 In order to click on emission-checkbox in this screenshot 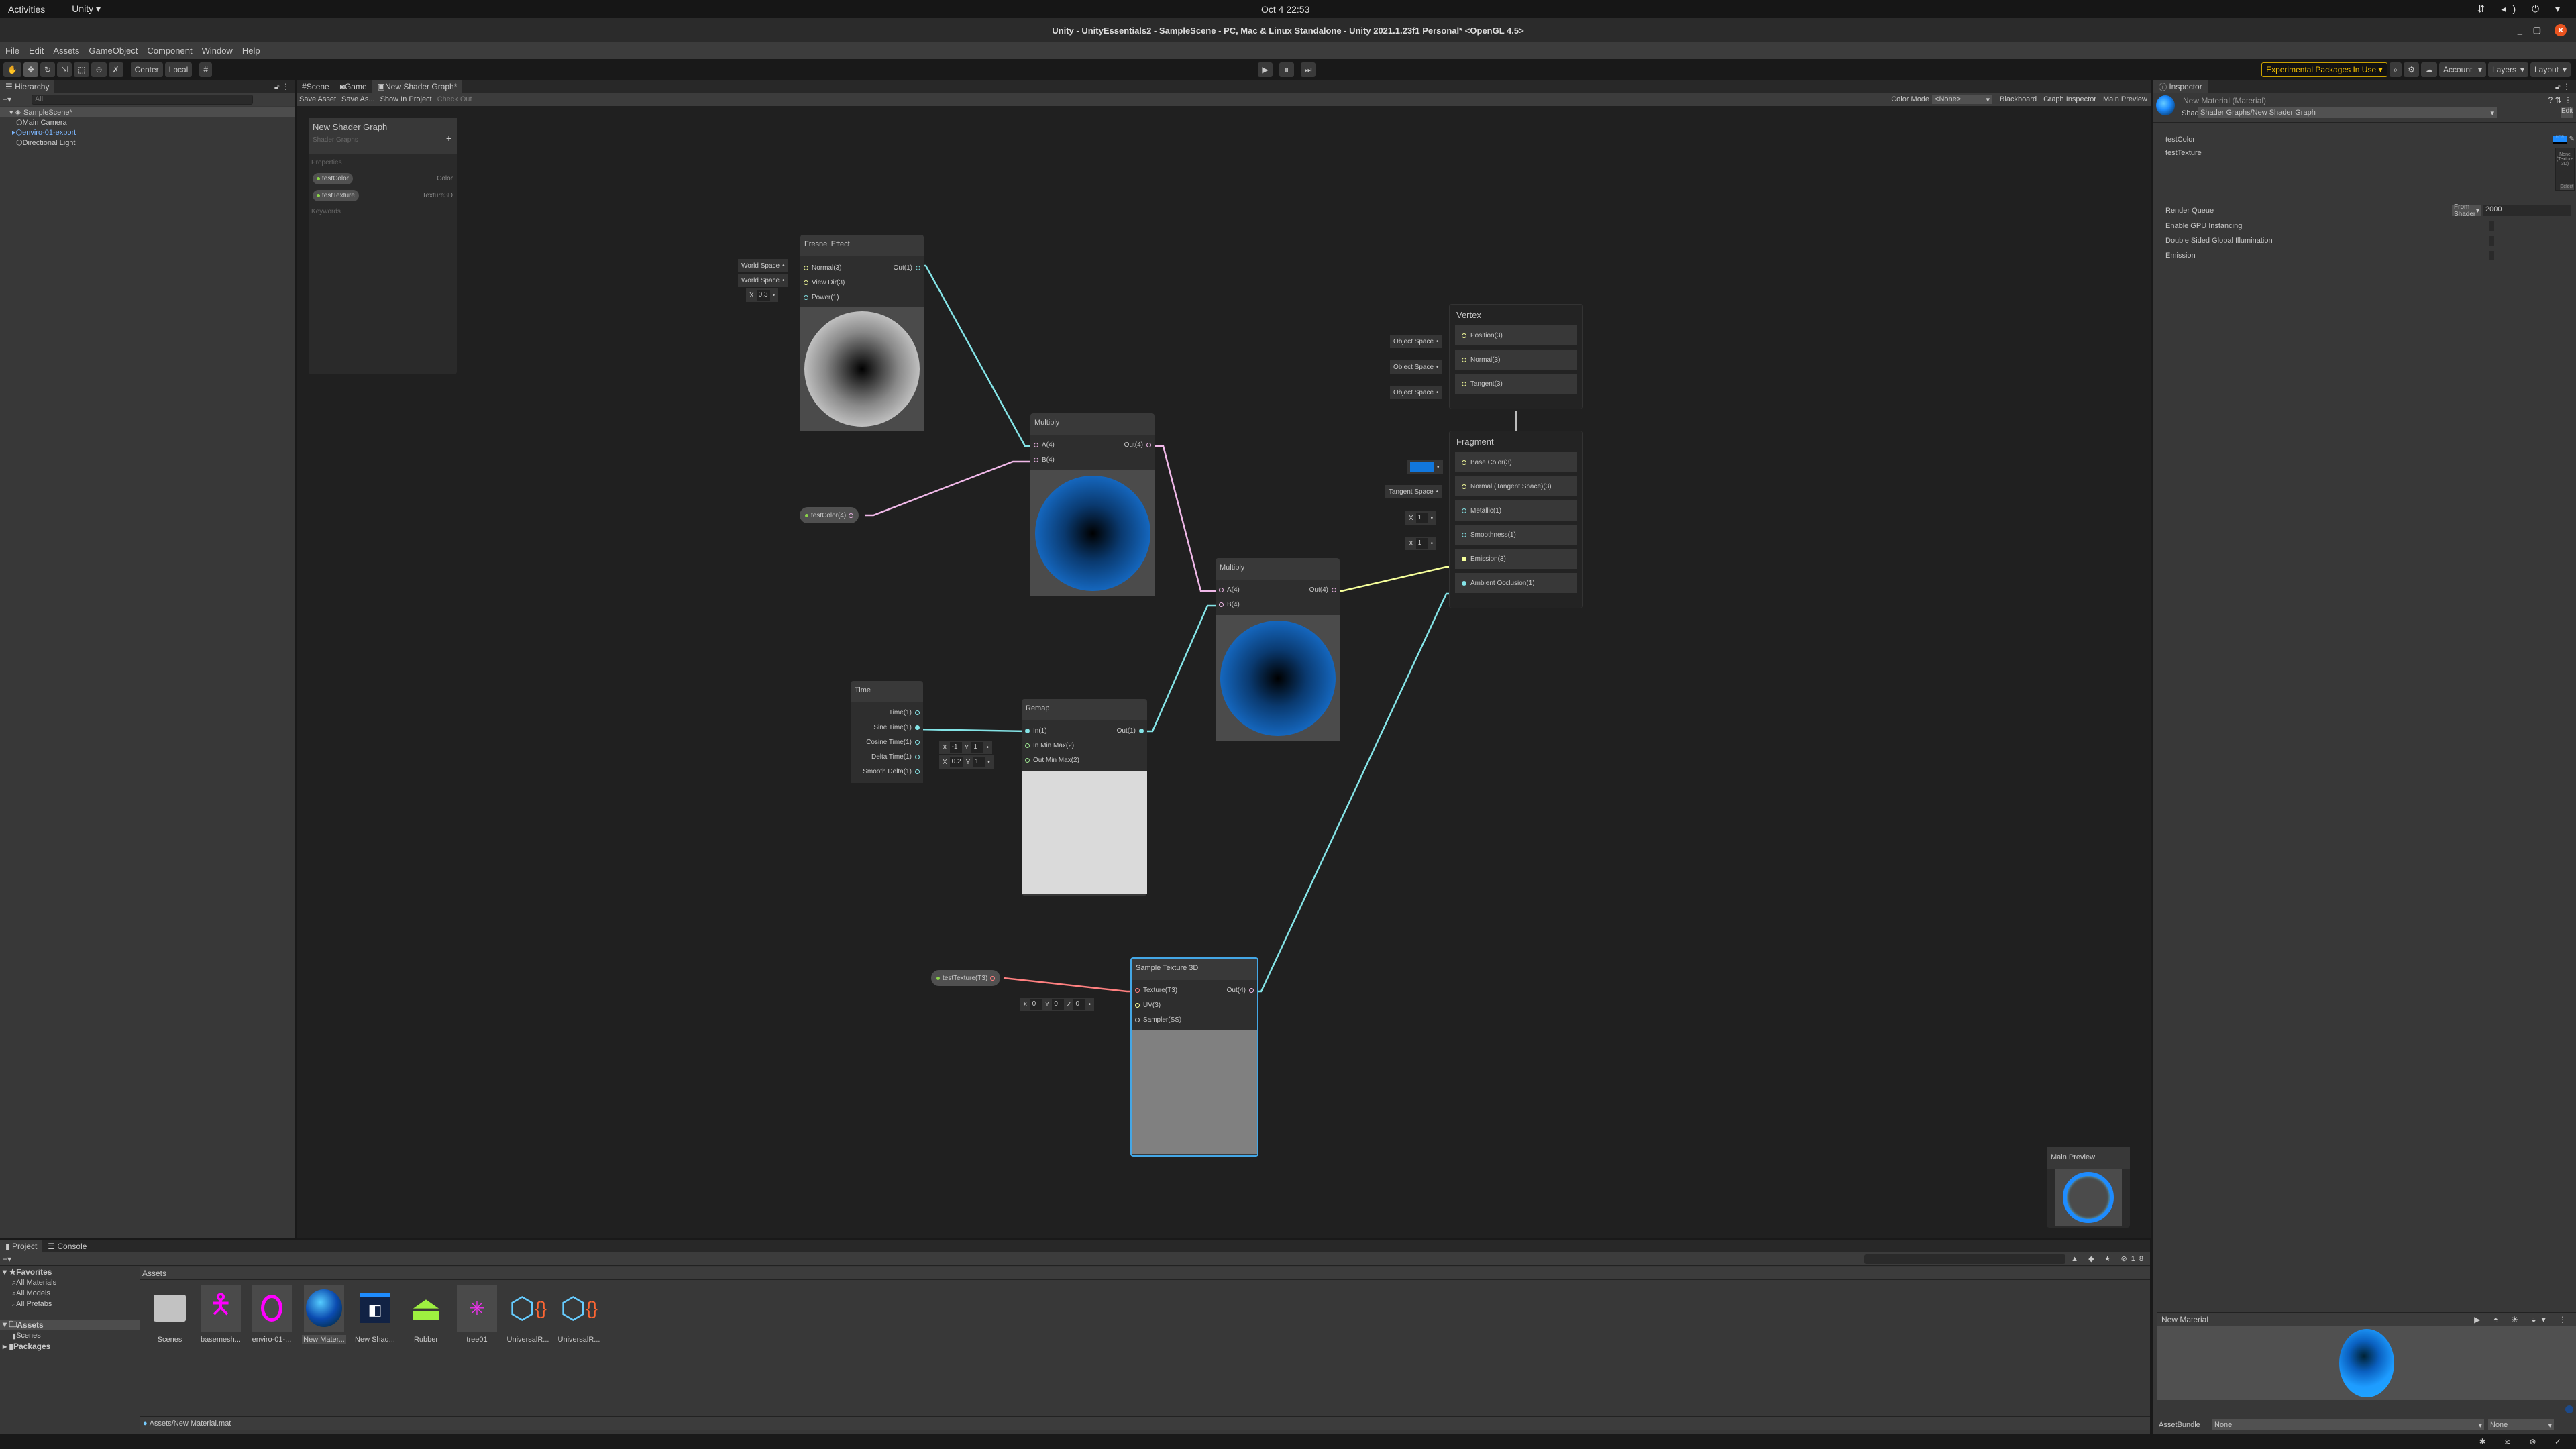, I will do `click(2491, 255)`.